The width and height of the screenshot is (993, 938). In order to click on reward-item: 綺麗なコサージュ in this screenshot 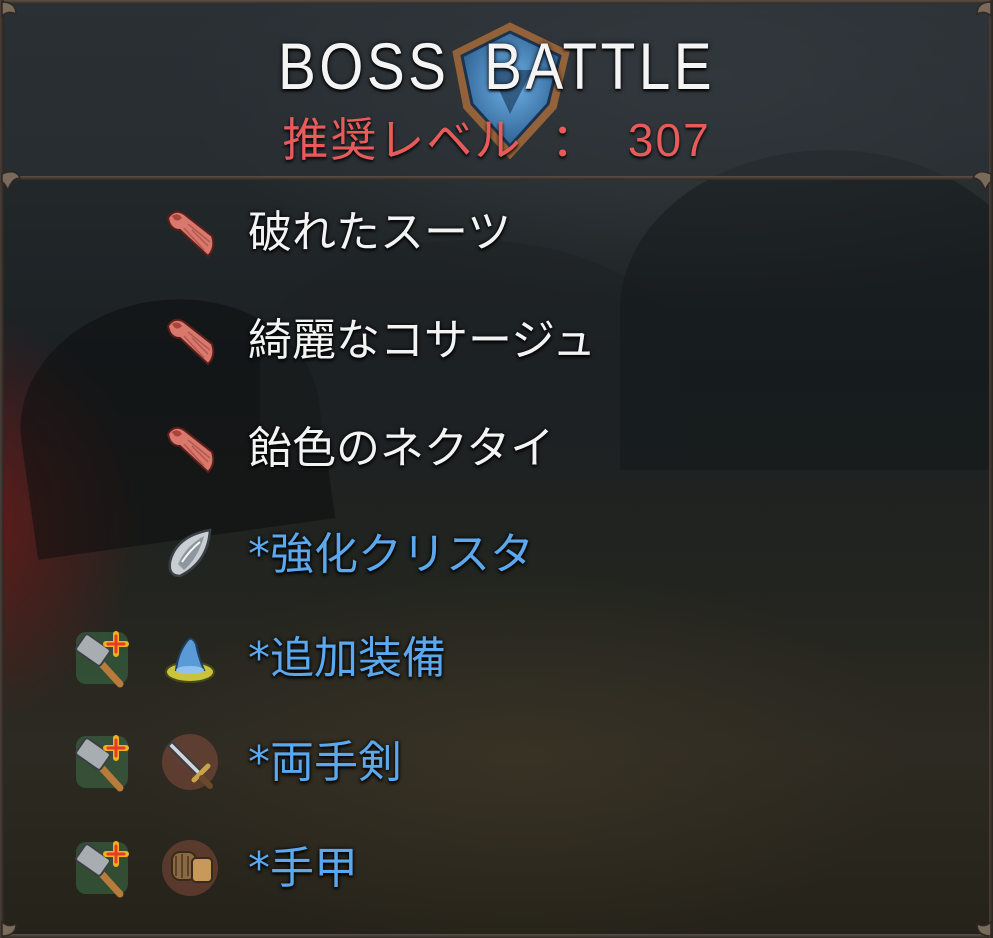, I will do `click(496, 348)`.